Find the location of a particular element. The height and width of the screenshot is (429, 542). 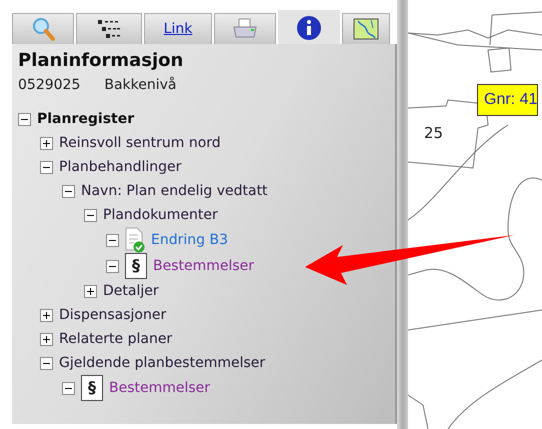

tree-item: Planbehandlinger is located at coordinates (120, 167).